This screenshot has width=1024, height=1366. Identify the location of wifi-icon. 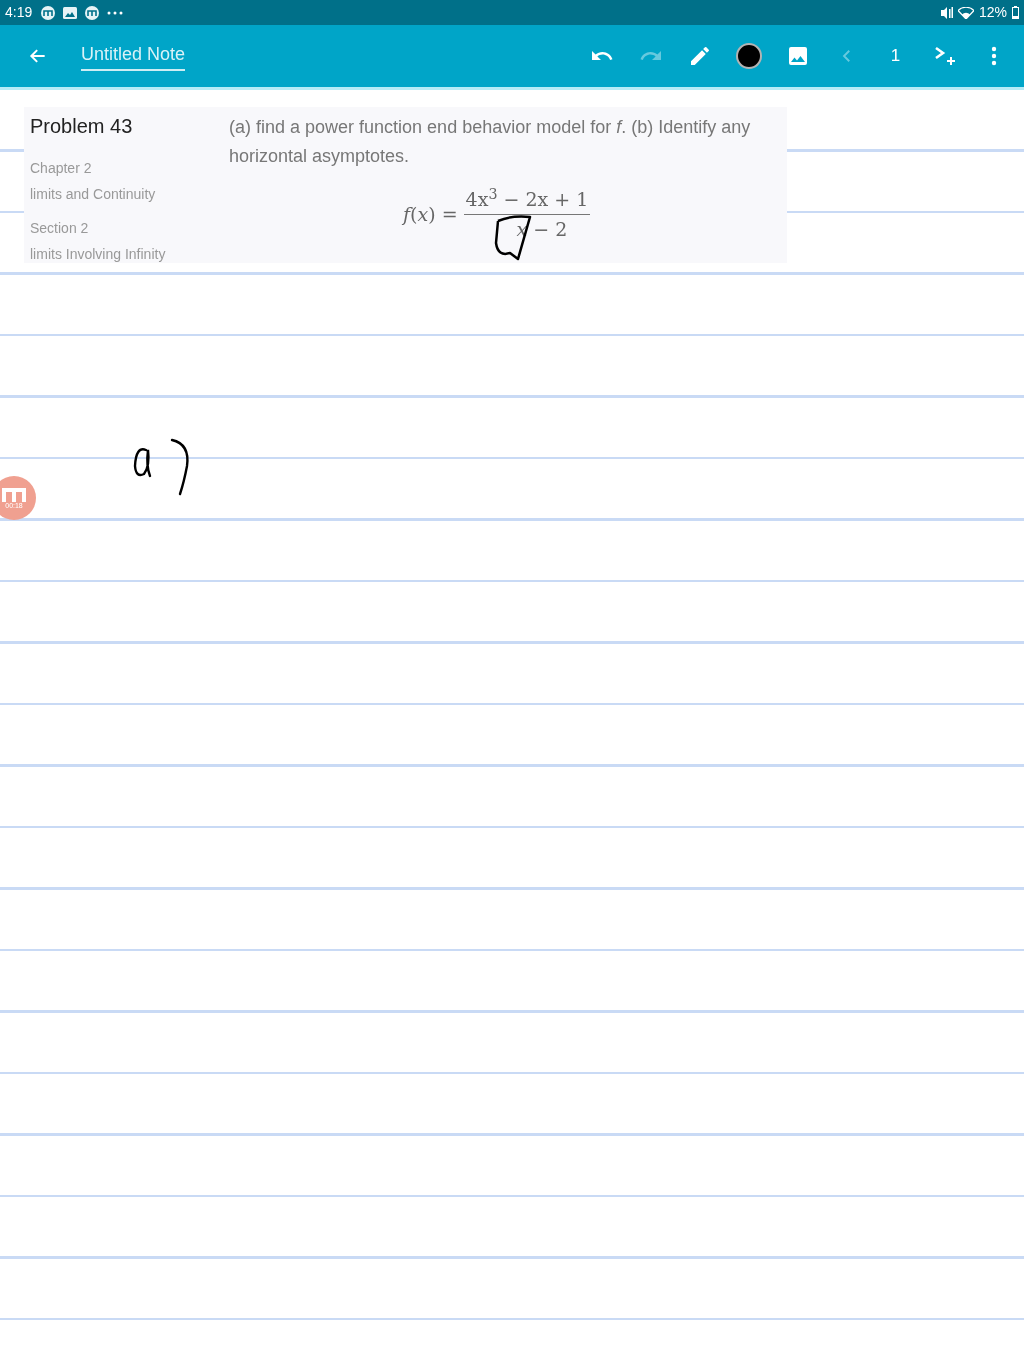
(965, 12).